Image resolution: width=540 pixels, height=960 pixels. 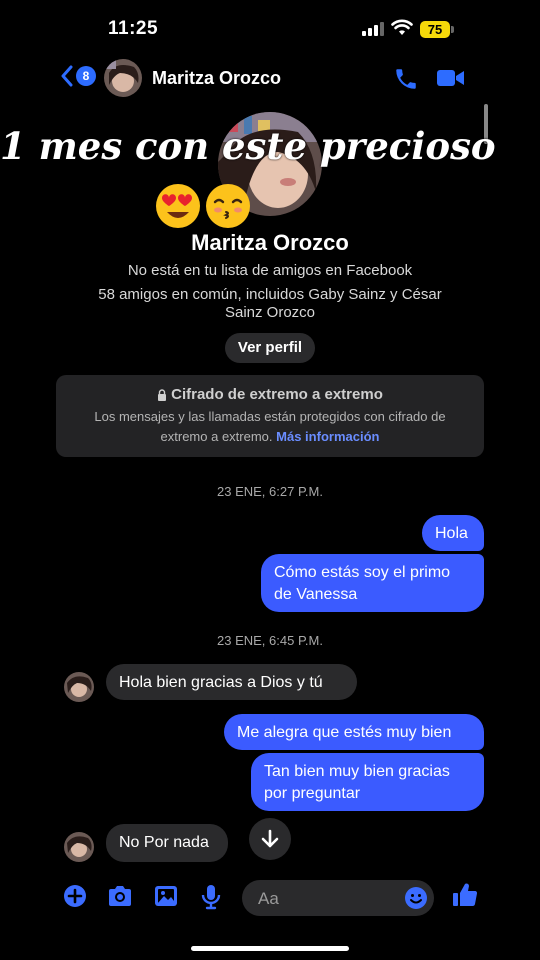 What do you see at coordinates (465, 895) in the screenshot?
I see `thumbs-up-icon` at bounding box center [465, 895].